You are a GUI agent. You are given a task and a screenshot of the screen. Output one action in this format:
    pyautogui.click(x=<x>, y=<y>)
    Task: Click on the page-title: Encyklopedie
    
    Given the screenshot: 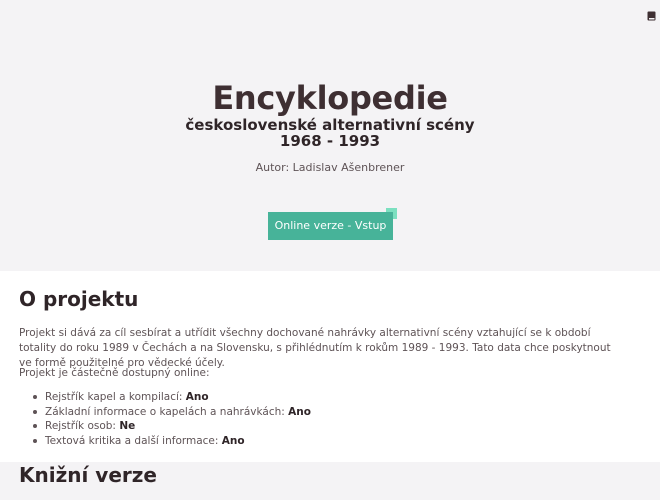 What is the action you would take?
    pyautogui.click(x=330, y=98)
    